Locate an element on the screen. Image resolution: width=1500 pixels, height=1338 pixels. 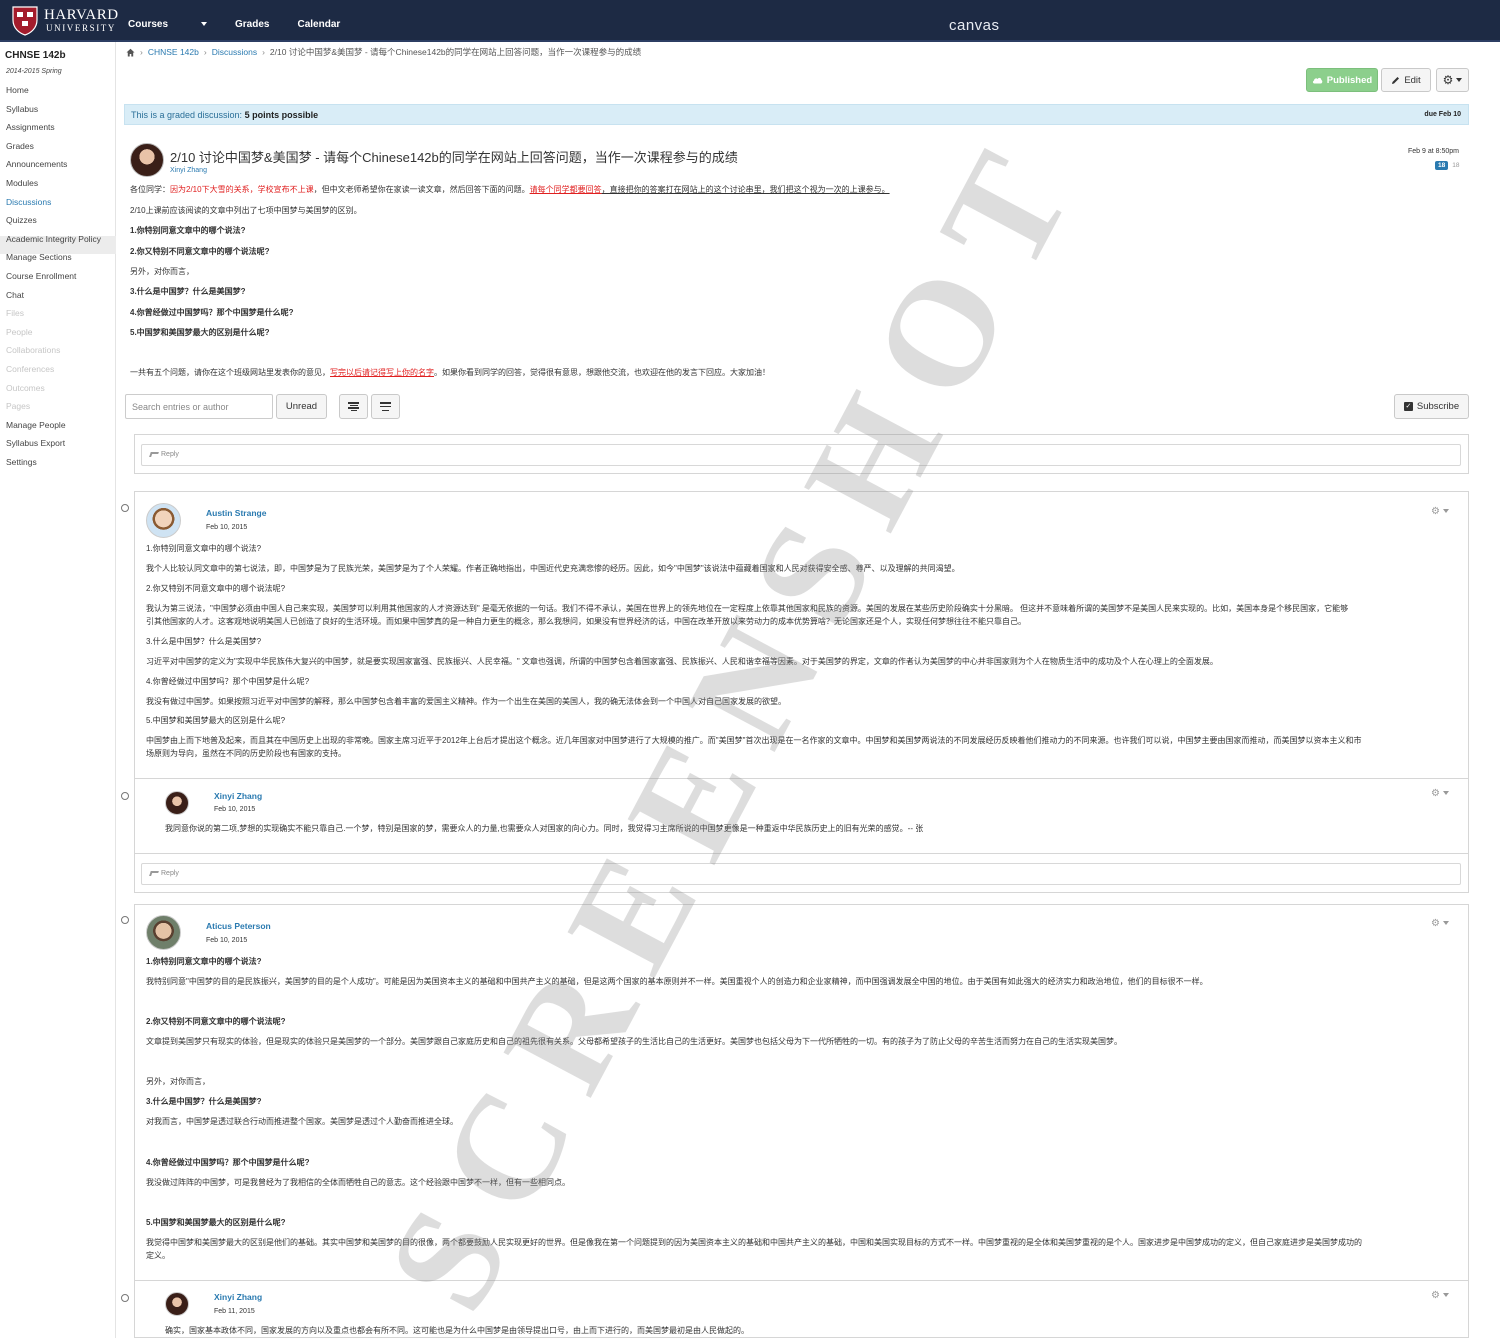
sidebar-item-academic-integrity-policy: Academic Integrity Policy is located at coordinates (53, 239).